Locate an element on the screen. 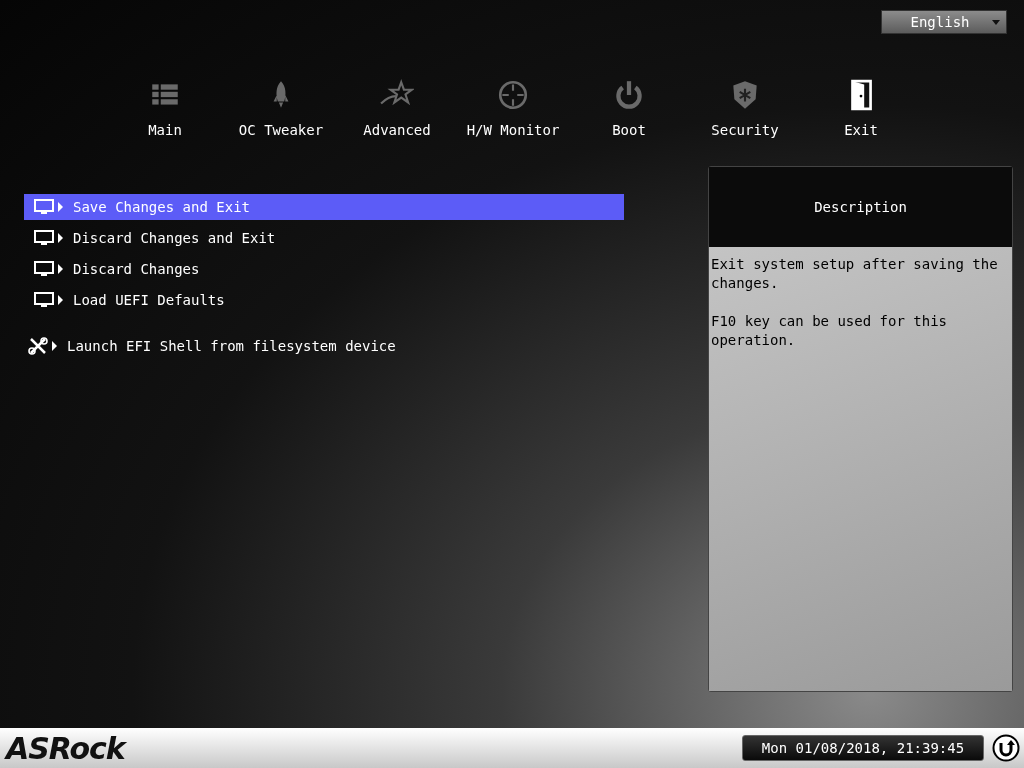  nav-tab: Boot is located at coordinates (629, 108).